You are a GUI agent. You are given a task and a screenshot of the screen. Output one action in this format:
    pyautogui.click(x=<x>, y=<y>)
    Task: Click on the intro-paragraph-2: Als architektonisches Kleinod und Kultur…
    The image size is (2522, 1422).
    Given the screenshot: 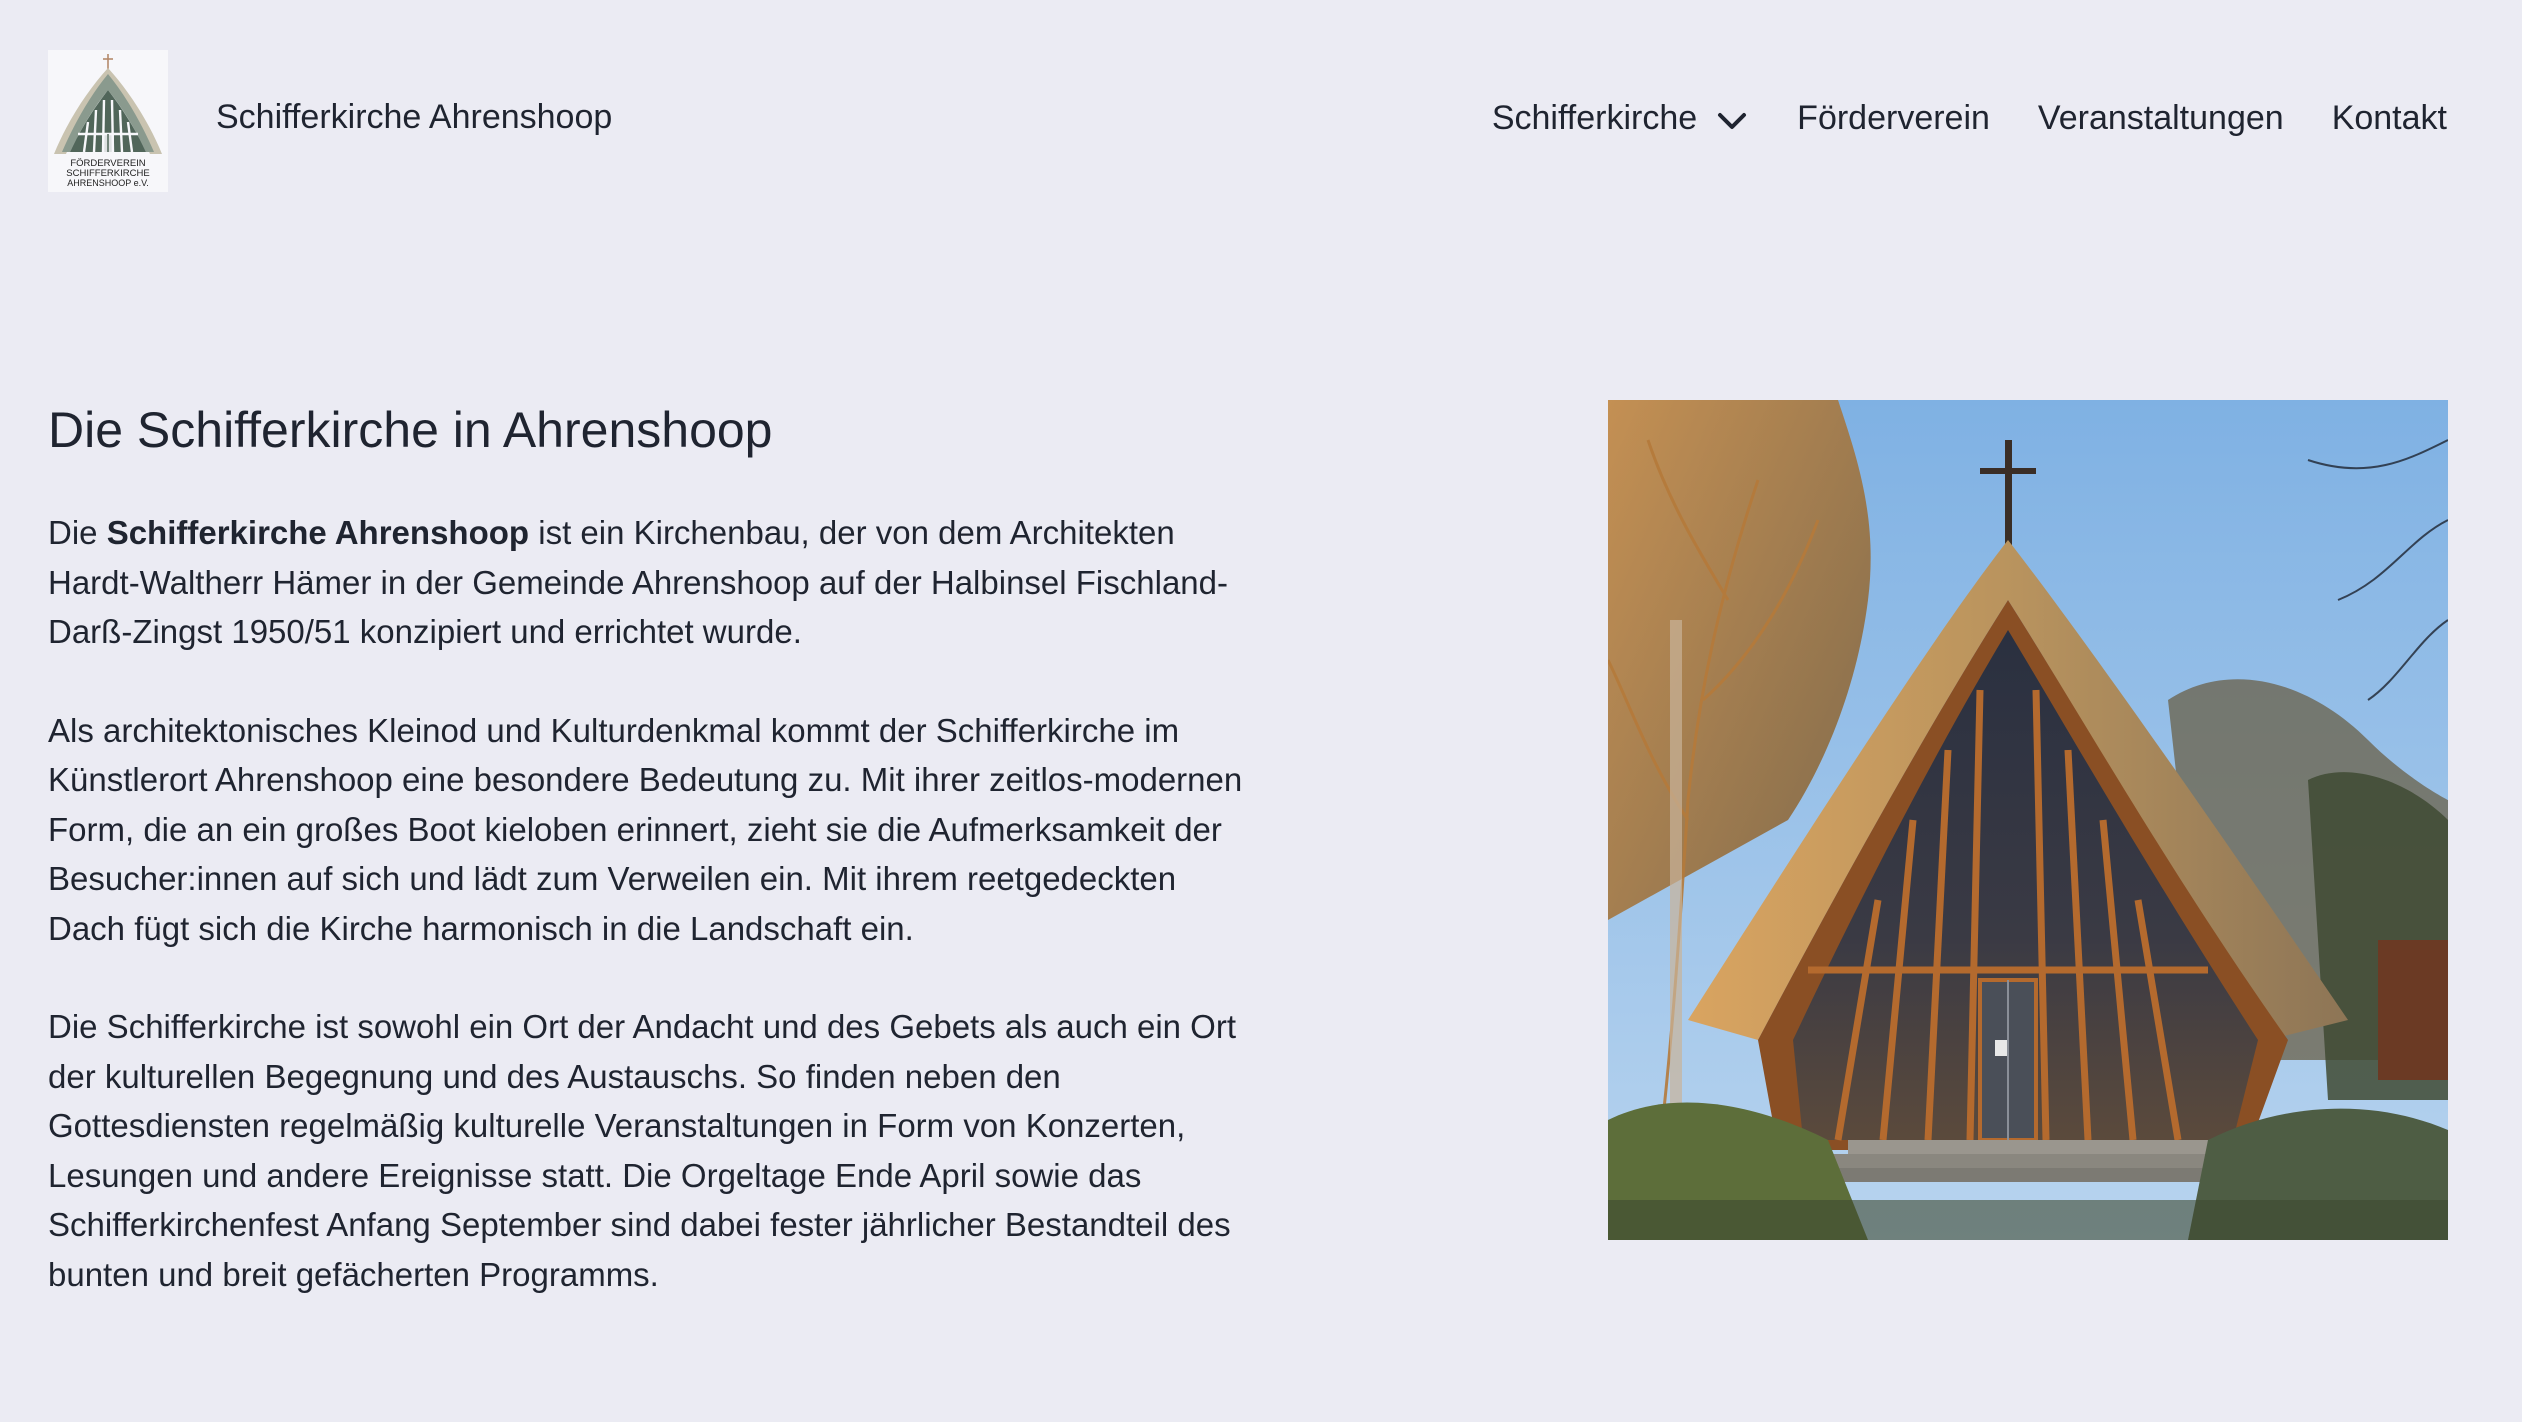 What is the action you would take?
    pyautogui.click(x=645, y=829)
    